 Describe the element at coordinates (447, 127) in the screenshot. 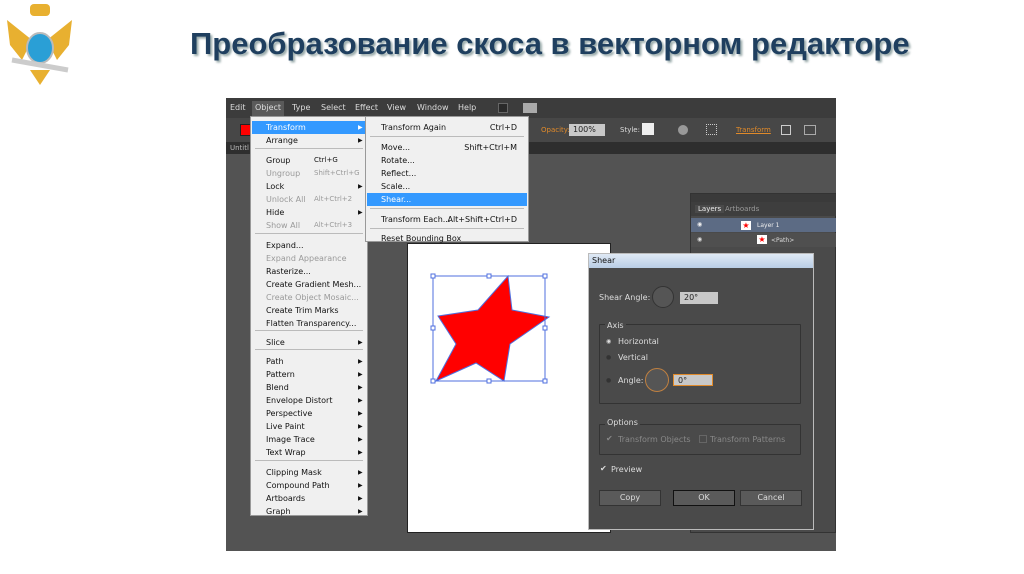

I see `transform-menu-item: Transform Again Ctrl+D` at that location.